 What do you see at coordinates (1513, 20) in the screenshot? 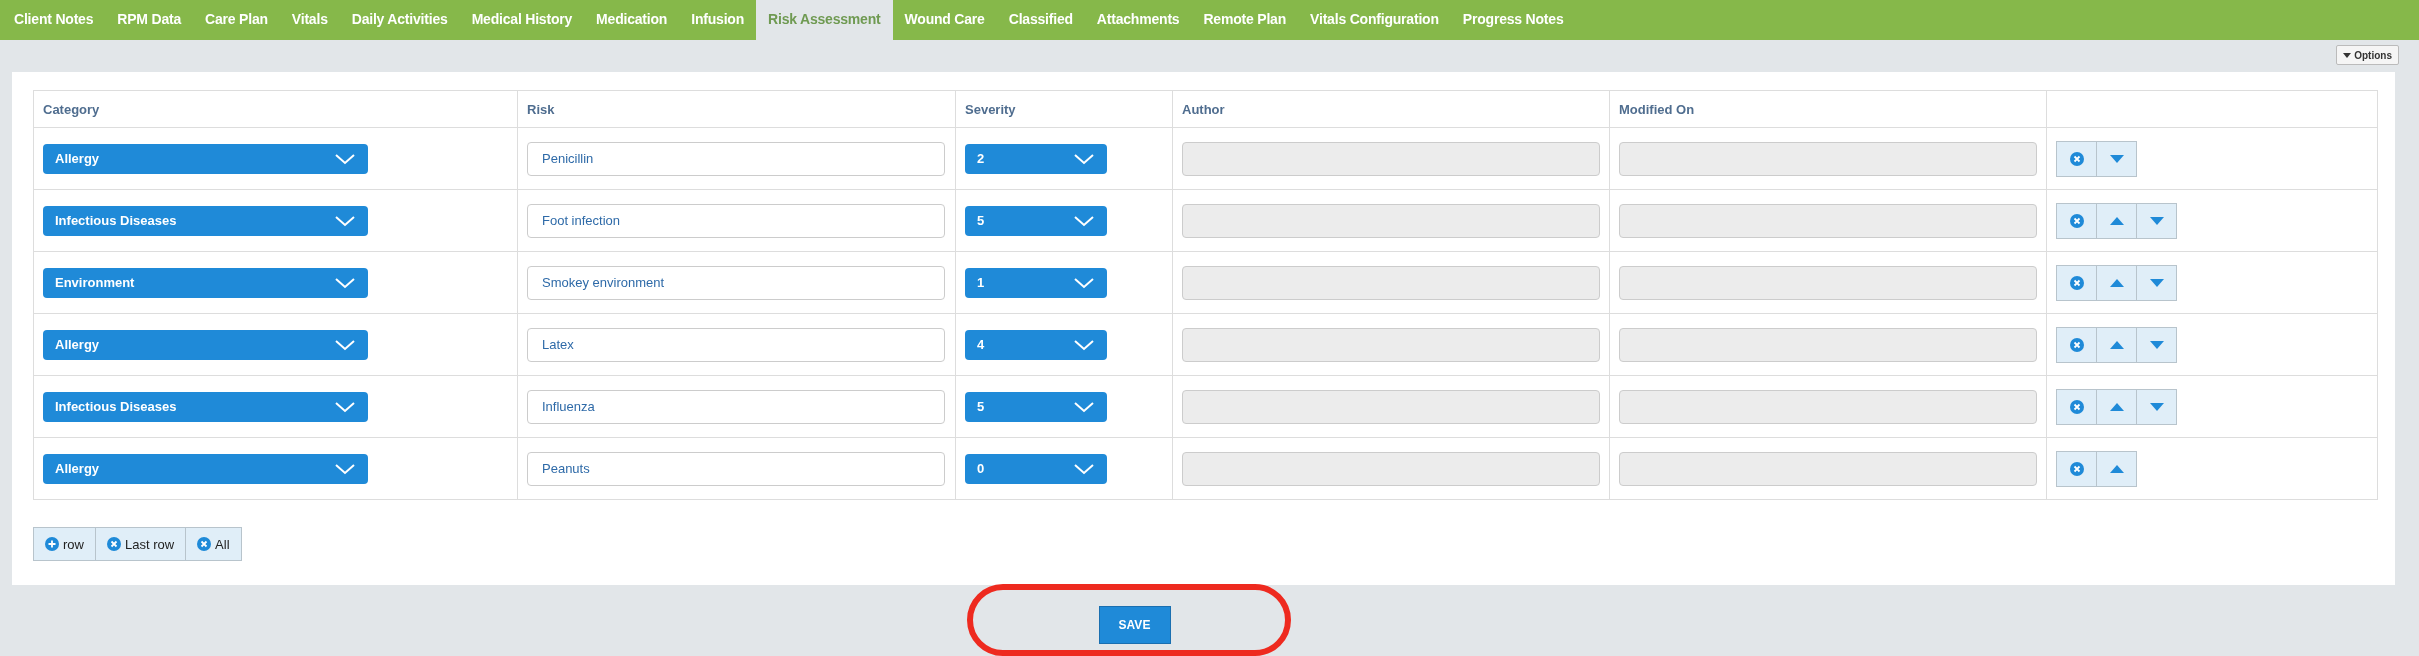
I see `tab: Progress Notes` at bounding box center [1513, 20].